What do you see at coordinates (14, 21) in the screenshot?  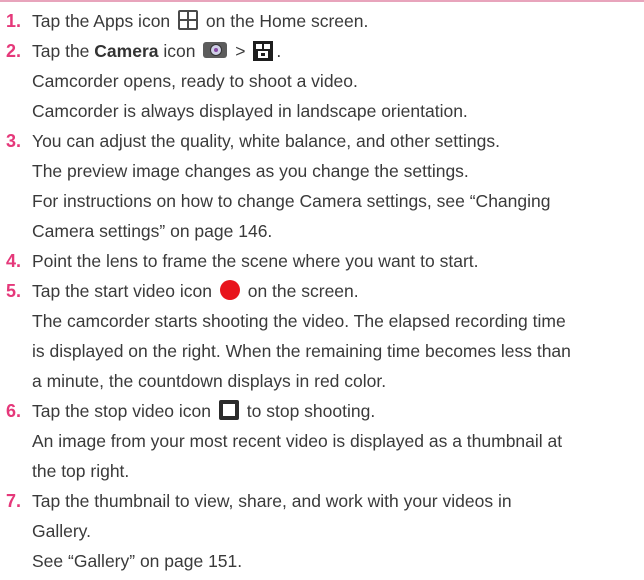 I see `step-number: 1.` at bounding box center [14, 21].